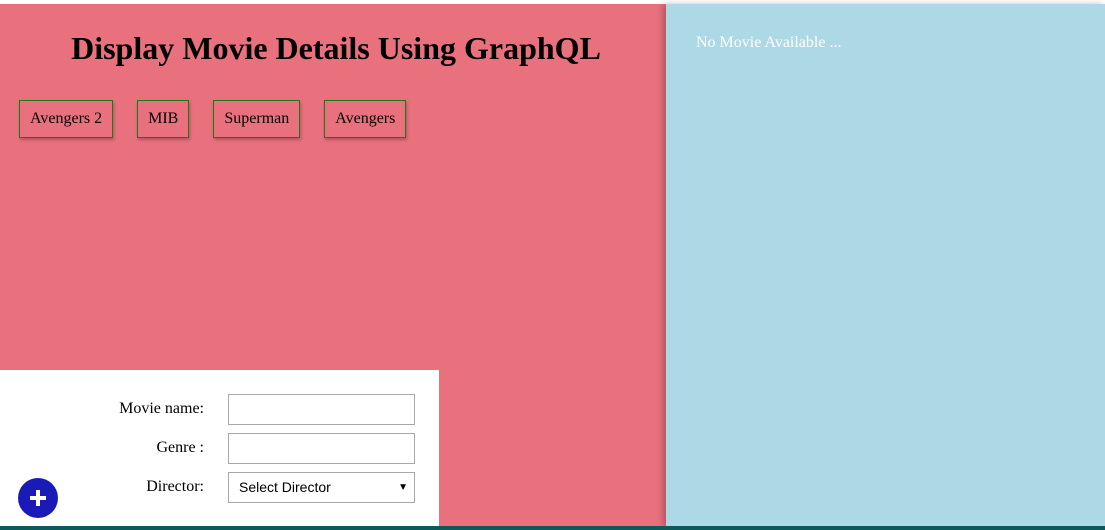 Image resolution: width=1105 pixels, height=530 pixels. What do you see at coordinates (163, 119) in the screenshot?
I see `movie-button-mib: MIB` at bounding box center [163, 119].